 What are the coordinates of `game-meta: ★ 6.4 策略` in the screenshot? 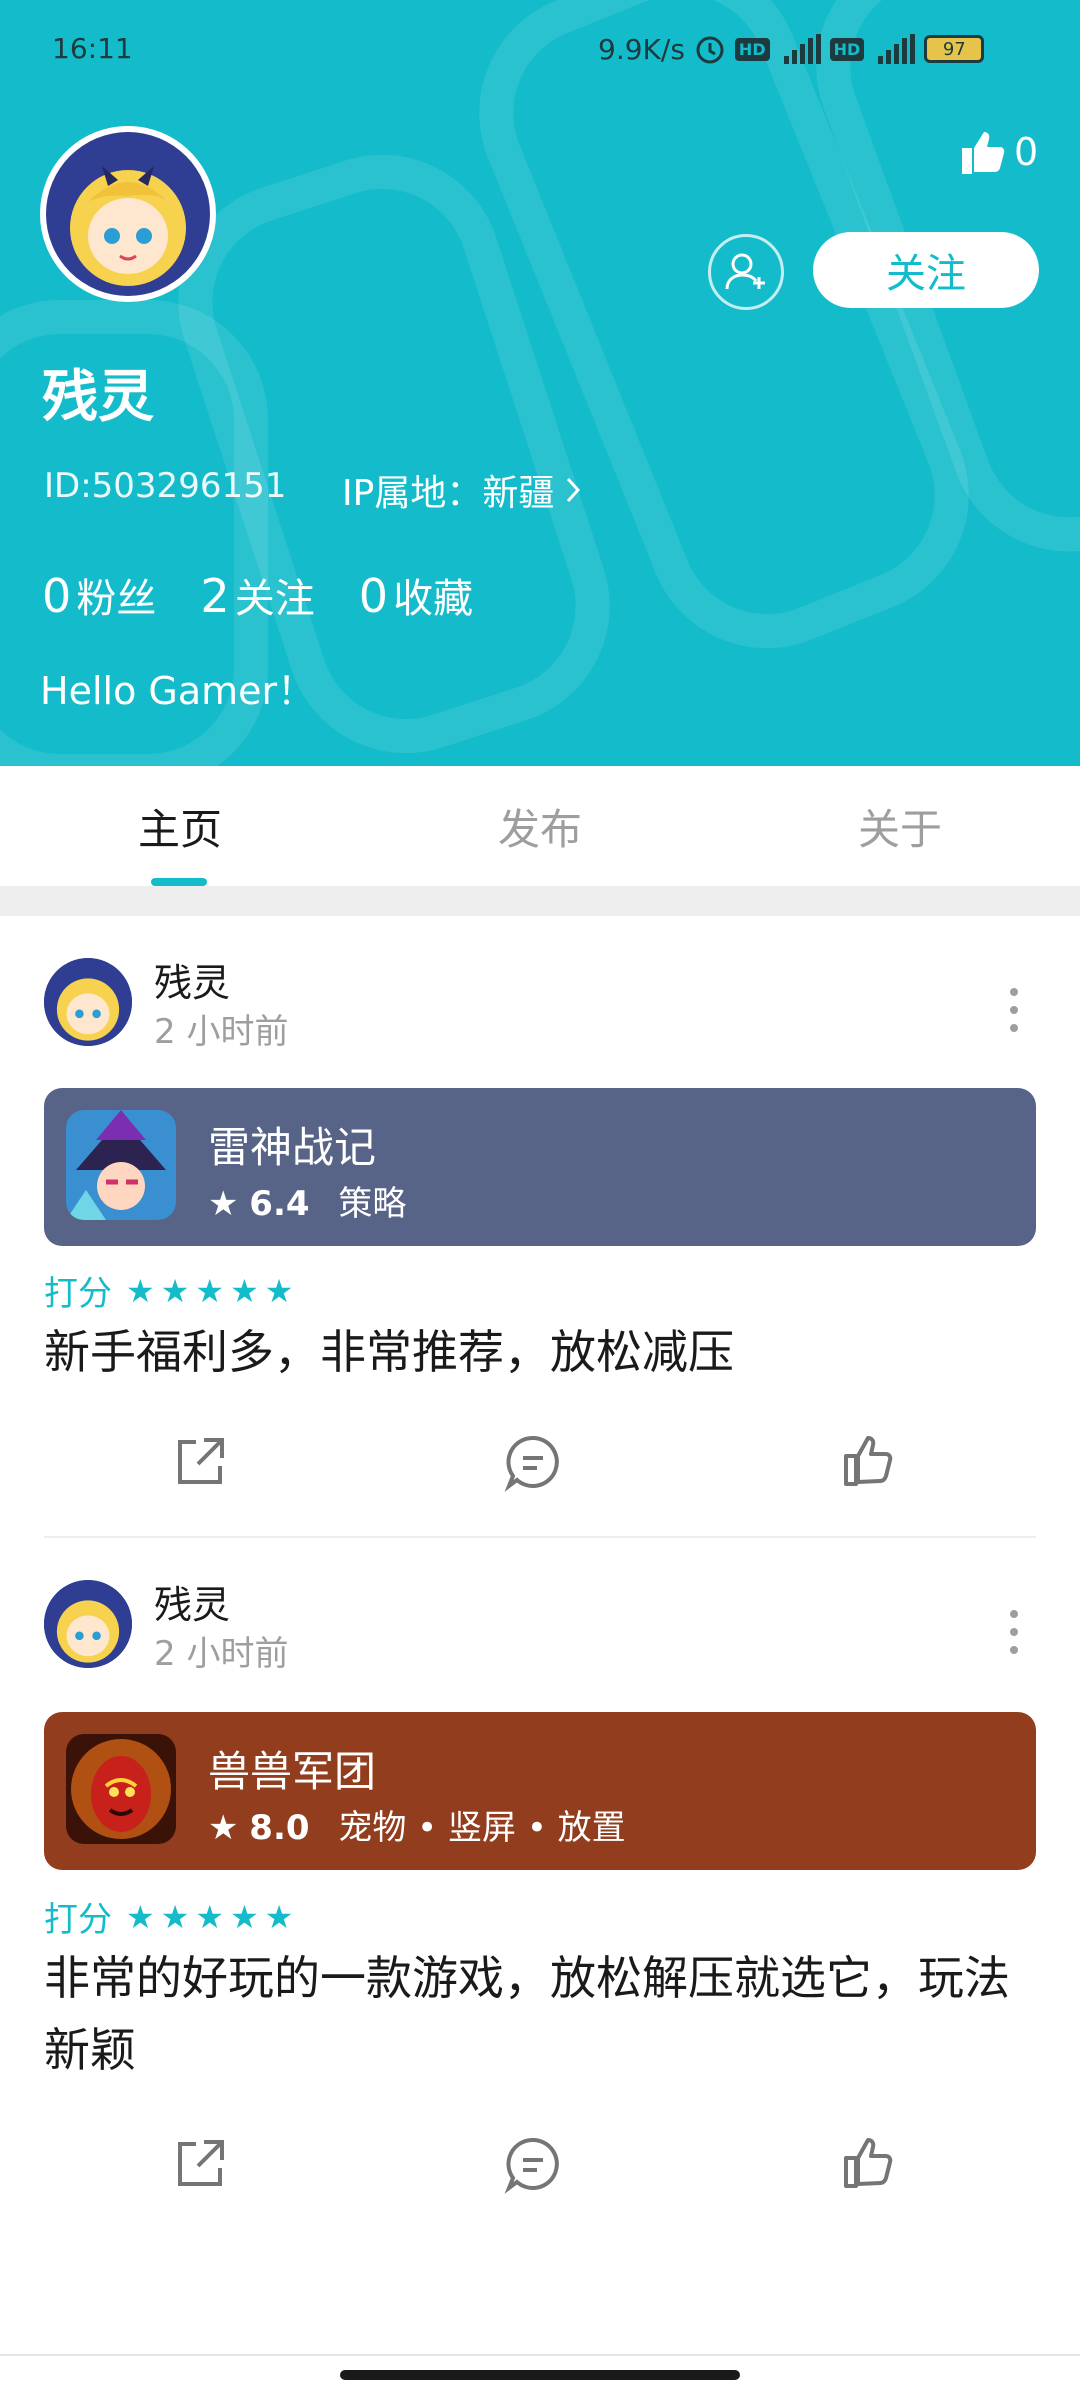 It's located at (307, 1200).